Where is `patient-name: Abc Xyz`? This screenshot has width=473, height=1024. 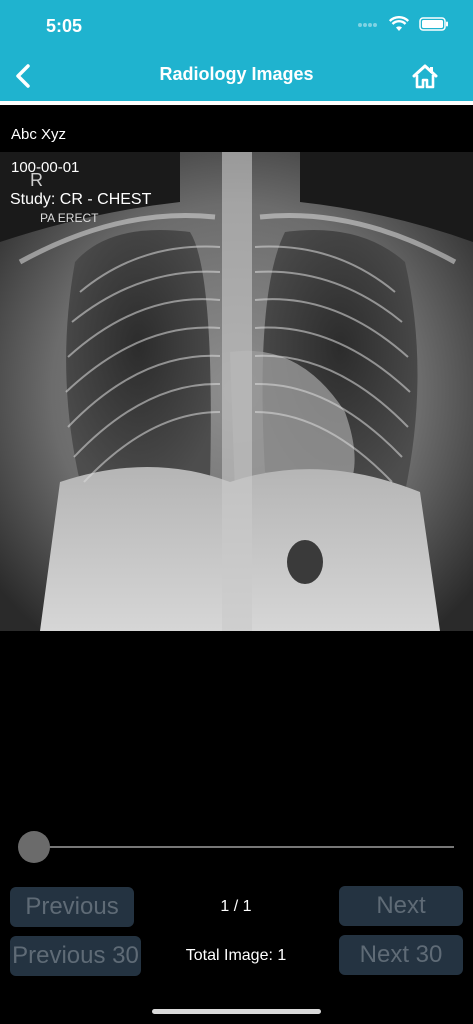 patient-name: Abc Xyz is located at coordinates (39, 134).